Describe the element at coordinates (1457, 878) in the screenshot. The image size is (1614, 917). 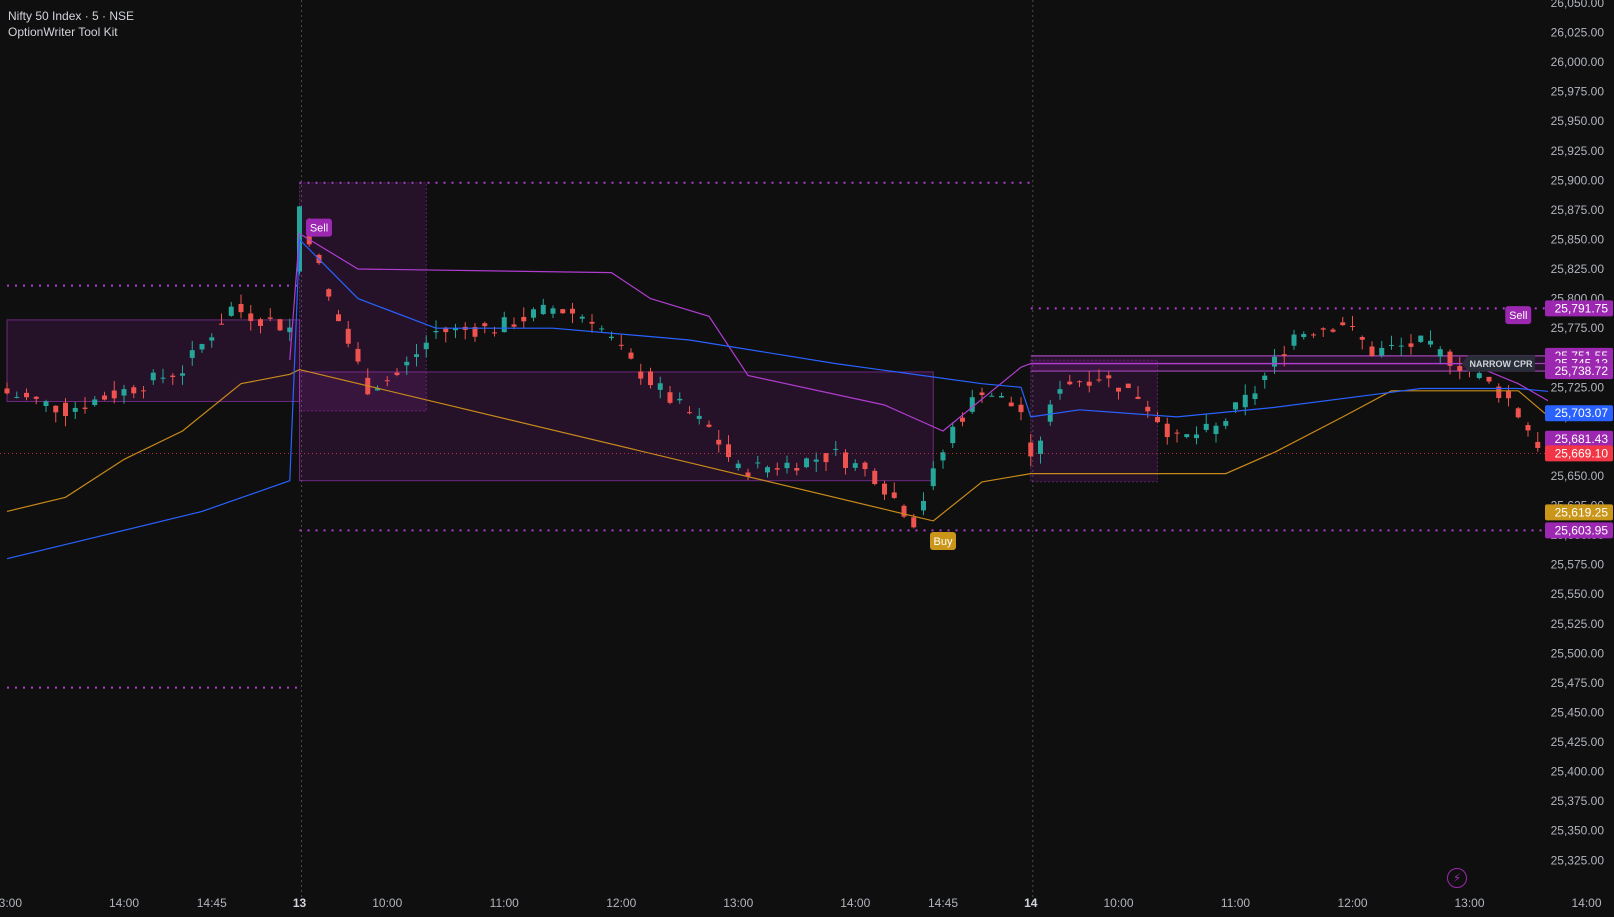
I see `lightning-icon: ⚡` at that location.